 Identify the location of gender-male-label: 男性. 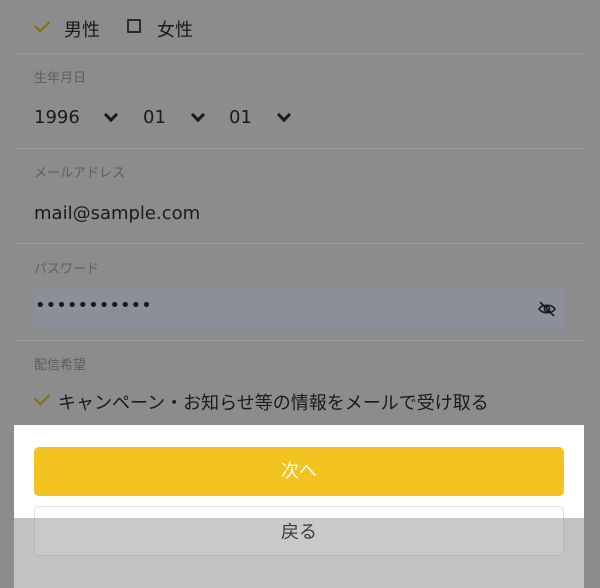
(82, 29).